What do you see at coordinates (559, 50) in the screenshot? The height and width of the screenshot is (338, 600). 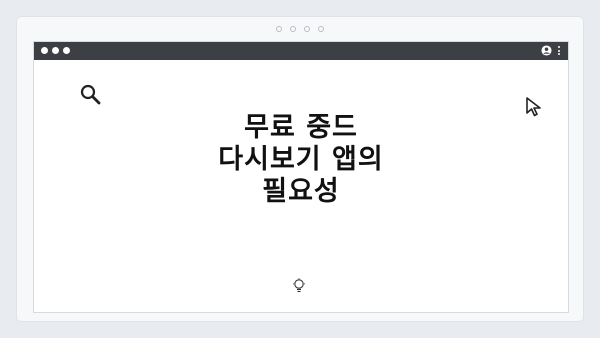 I see `kebab-menu-icon` at bounding box center [559, 50].